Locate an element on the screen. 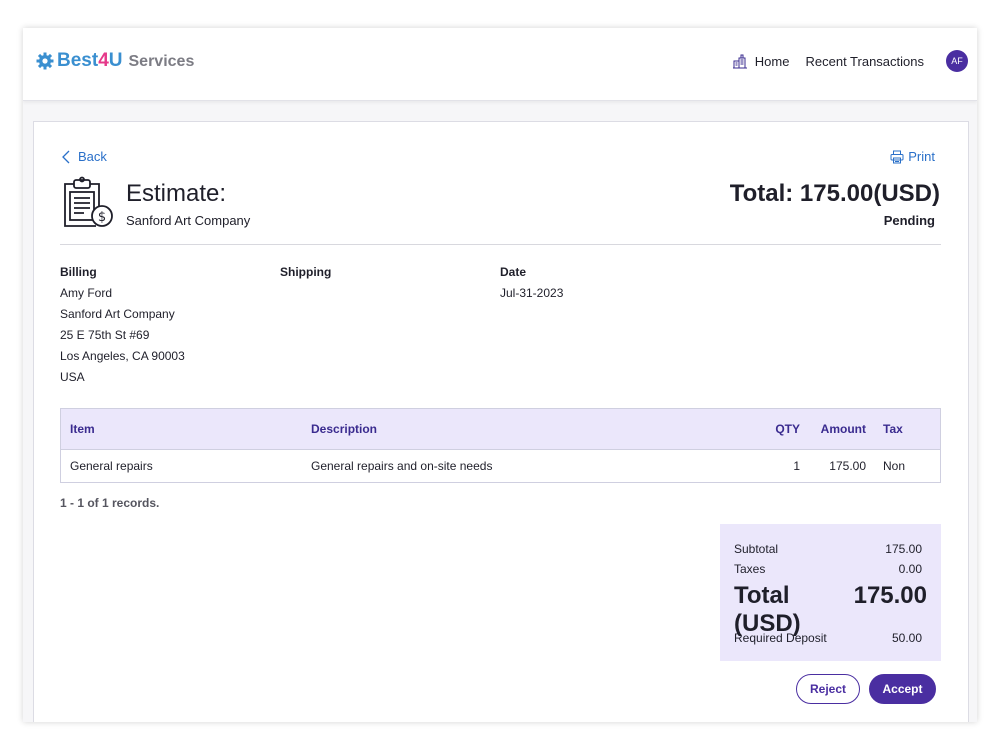 The image size is (1000, 734). brand-text-four: 4 is located at coordinates (103, 60).